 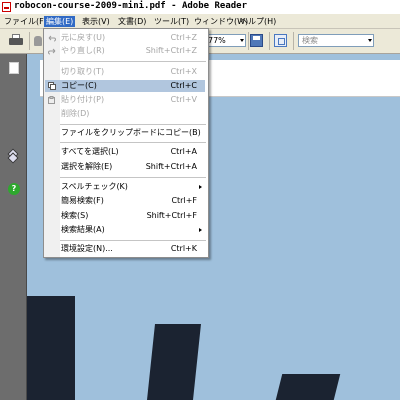 I want to click on menu-item-undo: 元に戻す(U) Ctrl+Z, so click(x=125, y=38).